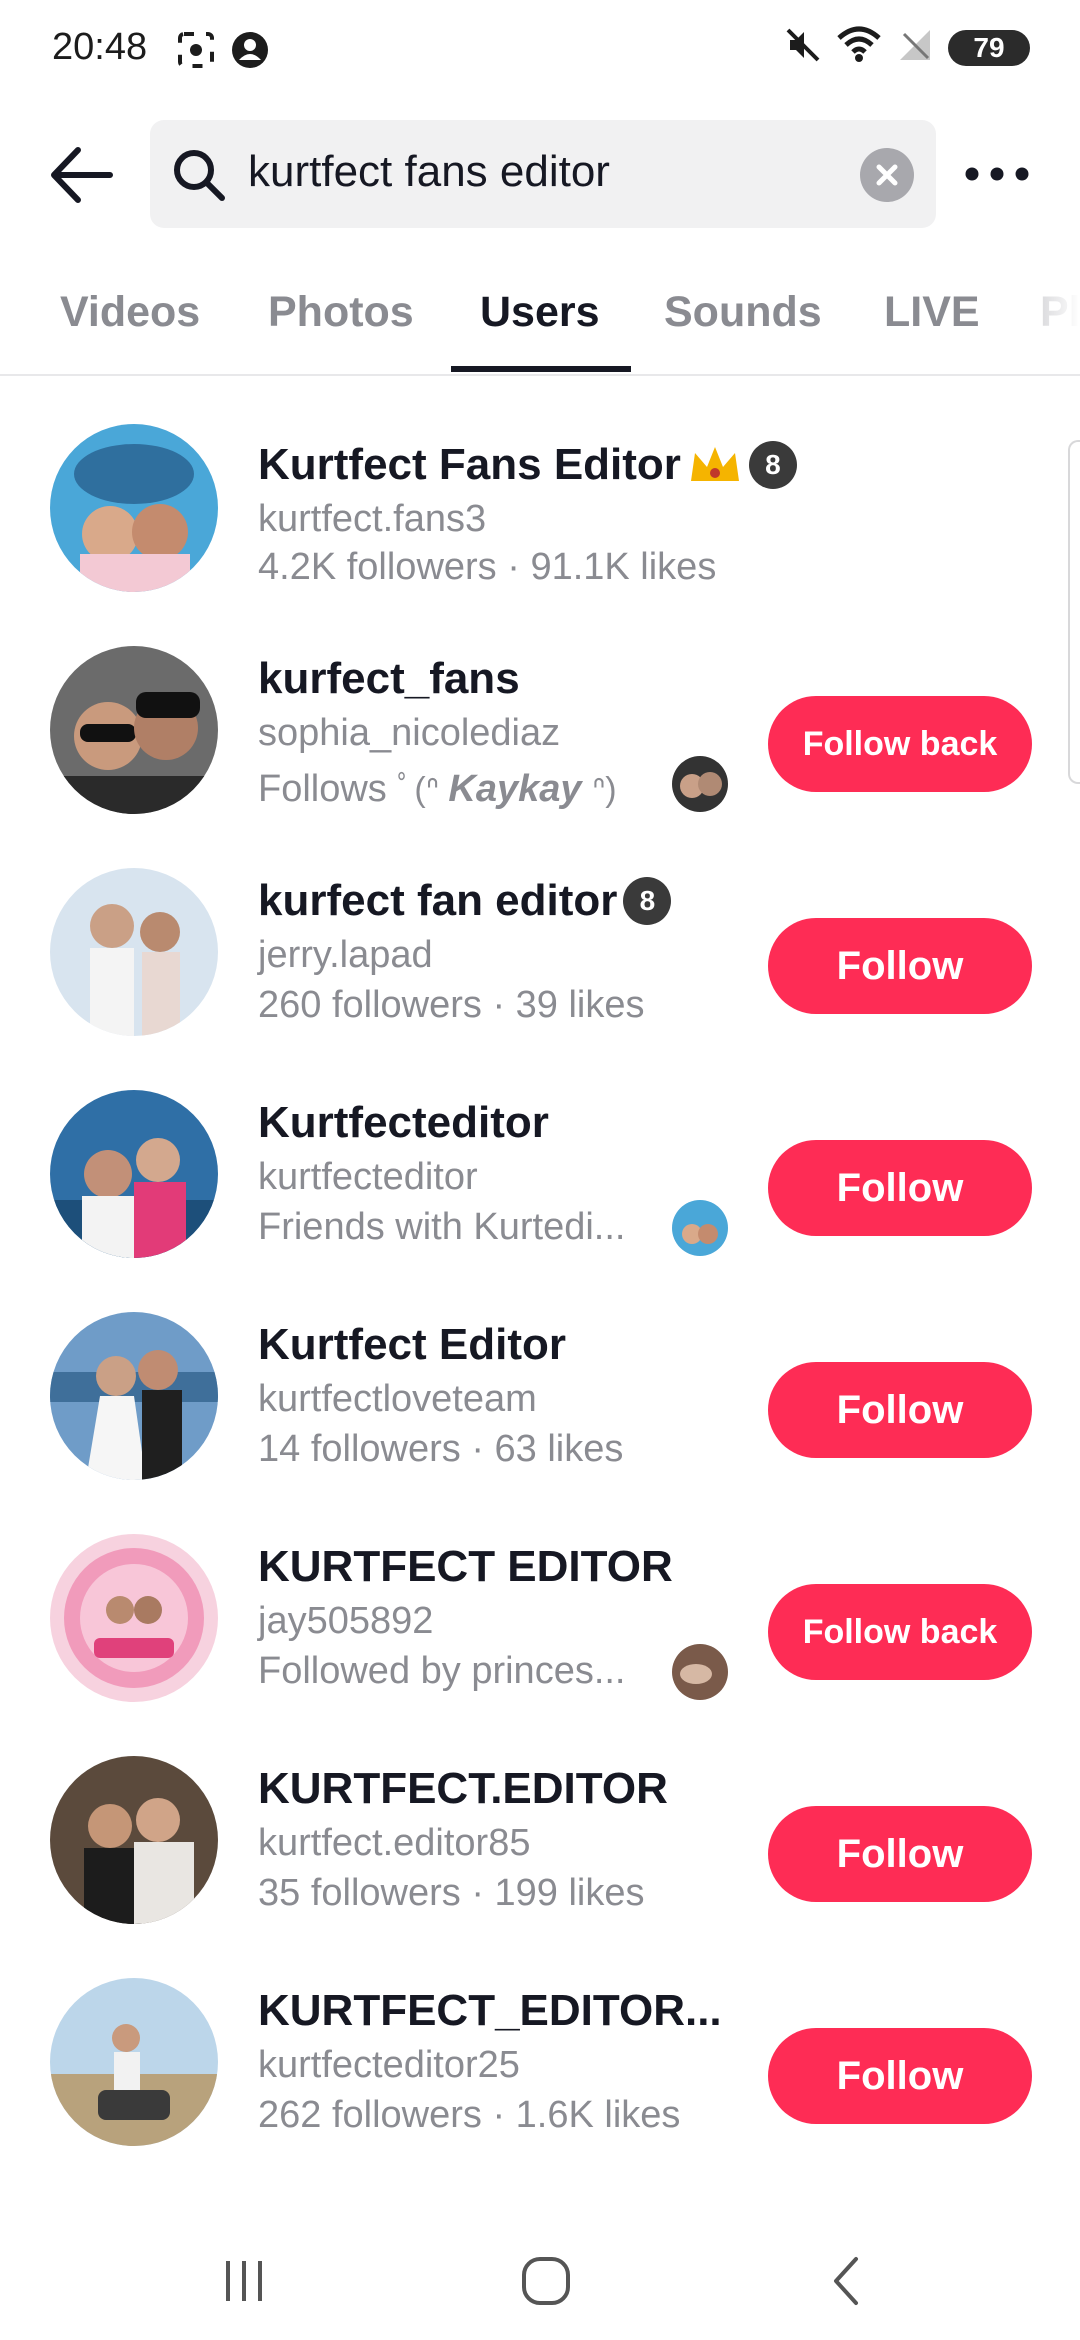 This screenshot has width=1080, height=2340. What do you see at coordinates (469, 2115) in the screenshot?
I see `user-stats: 262 followers · 1.6K likes` at bounding box center [469, 2115].